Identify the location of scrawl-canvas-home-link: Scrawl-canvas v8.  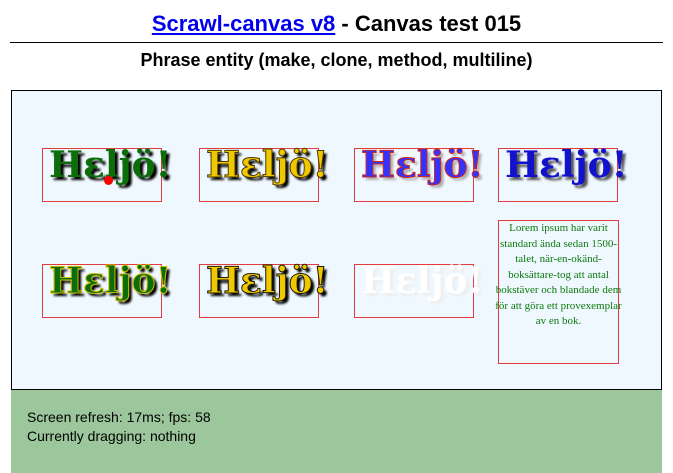
(243, 23).